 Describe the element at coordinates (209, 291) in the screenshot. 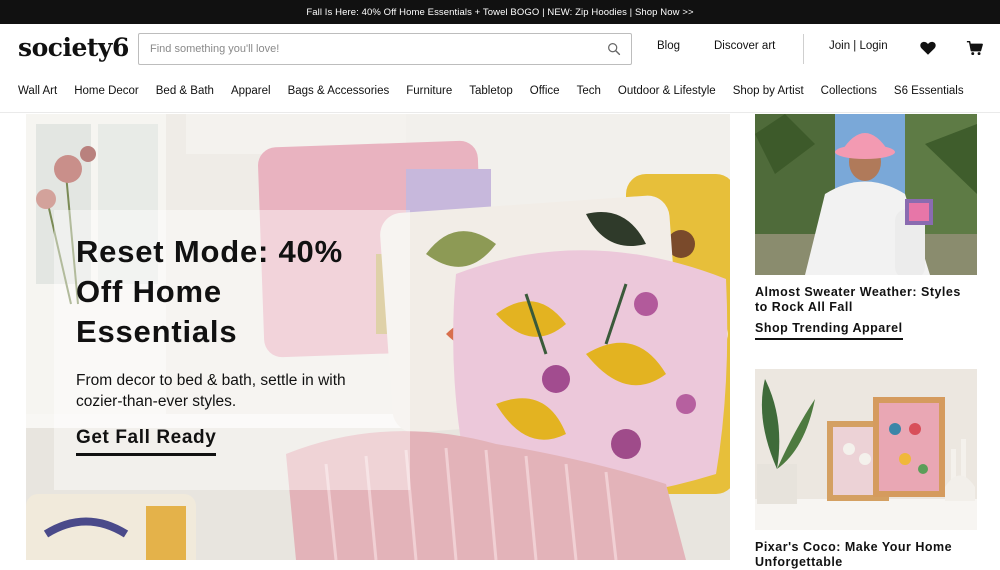

I see `hero-title: Reset Mode: 40% Off Home Essentials` at that location.